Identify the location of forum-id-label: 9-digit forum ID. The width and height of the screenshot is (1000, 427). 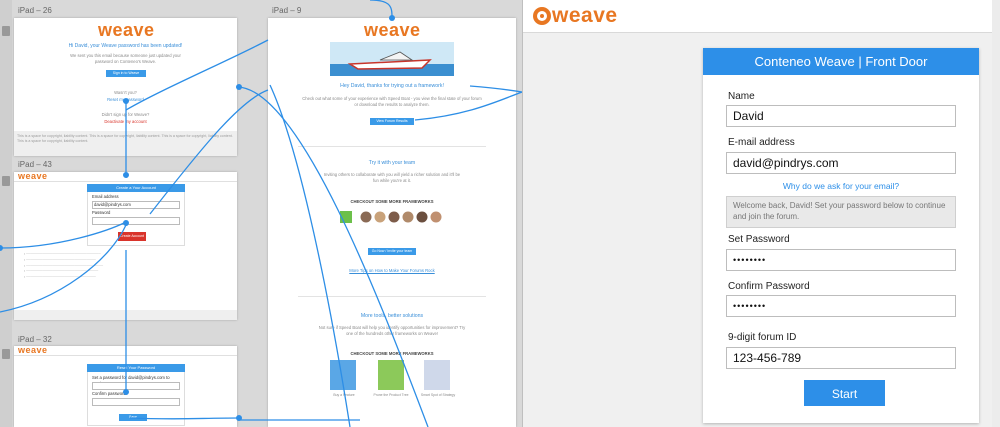
(762, 337).